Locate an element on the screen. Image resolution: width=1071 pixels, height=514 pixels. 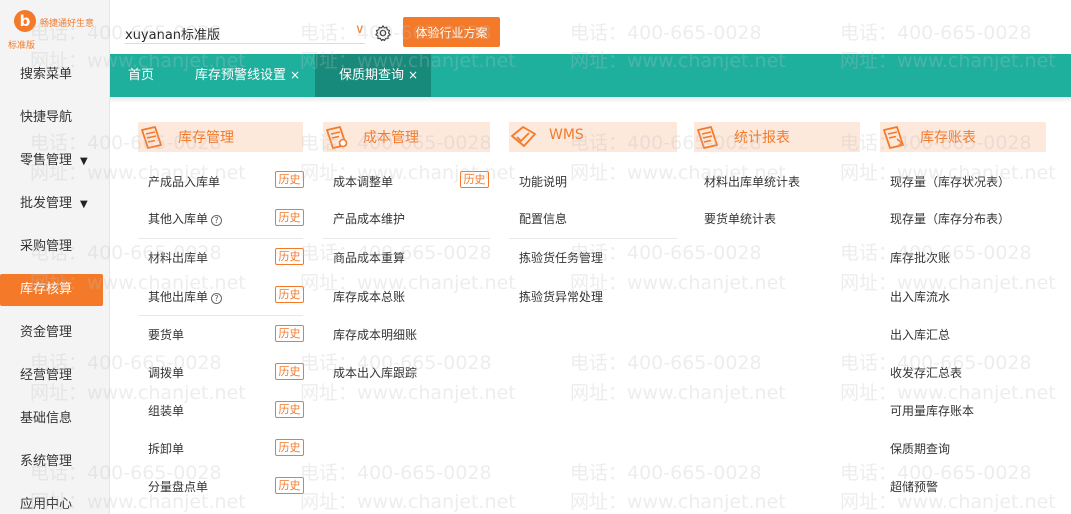
top-bar: xuyanan标准版 ∨ 体验行业方案 is located at coordinates (590, 27).